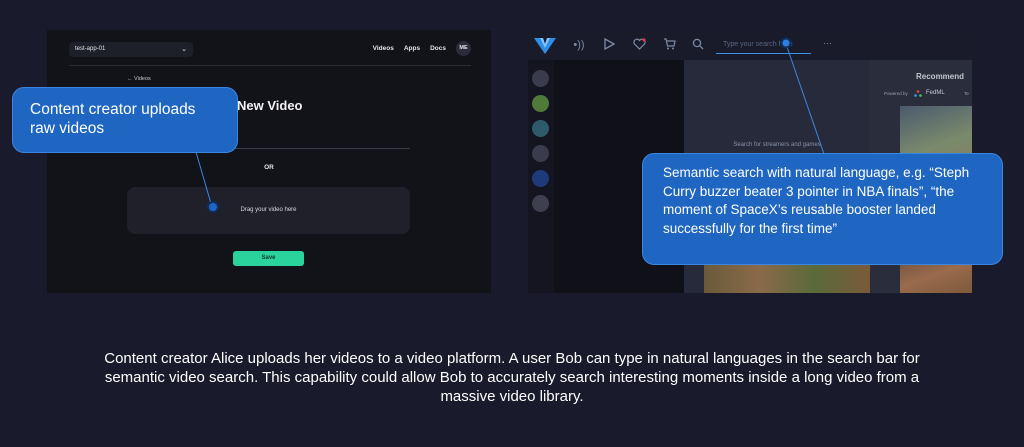 The height and width of the screenshot is (447, 1024). What do you see at coordinates (268, 258) in the screenshot?
I see `save-button: Save` at bounding box center [268, 258].